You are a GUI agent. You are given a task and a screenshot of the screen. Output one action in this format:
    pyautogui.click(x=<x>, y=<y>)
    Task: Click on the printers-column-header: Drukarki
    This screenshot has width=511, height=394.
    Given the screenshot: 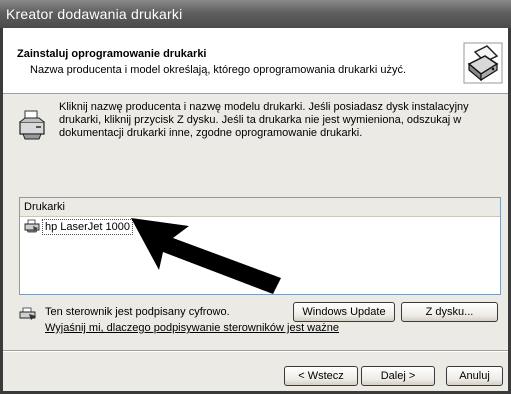 What is the action you would take?
    pyautogui.click(x=260, y=207)
    